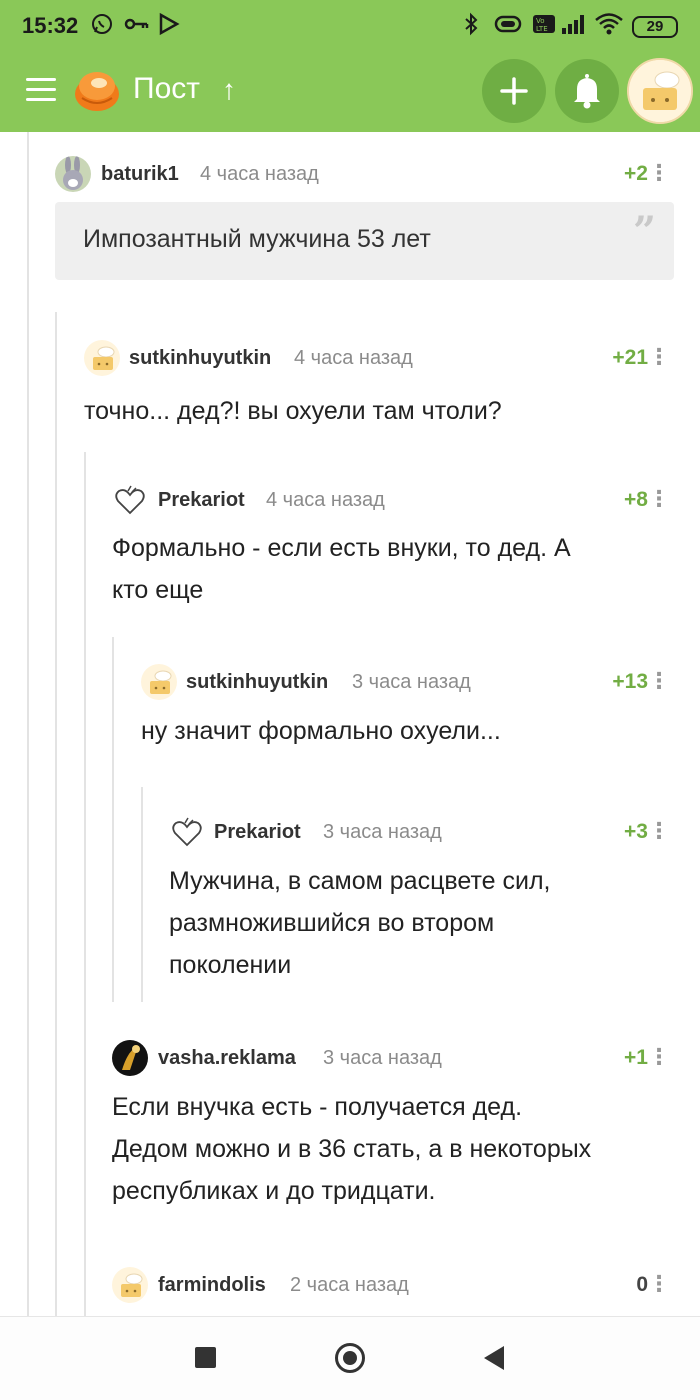  What do you see at coordinates (609, 27) in the screenshot?
I see `wifi-icon` at bounding box center [609, 27].